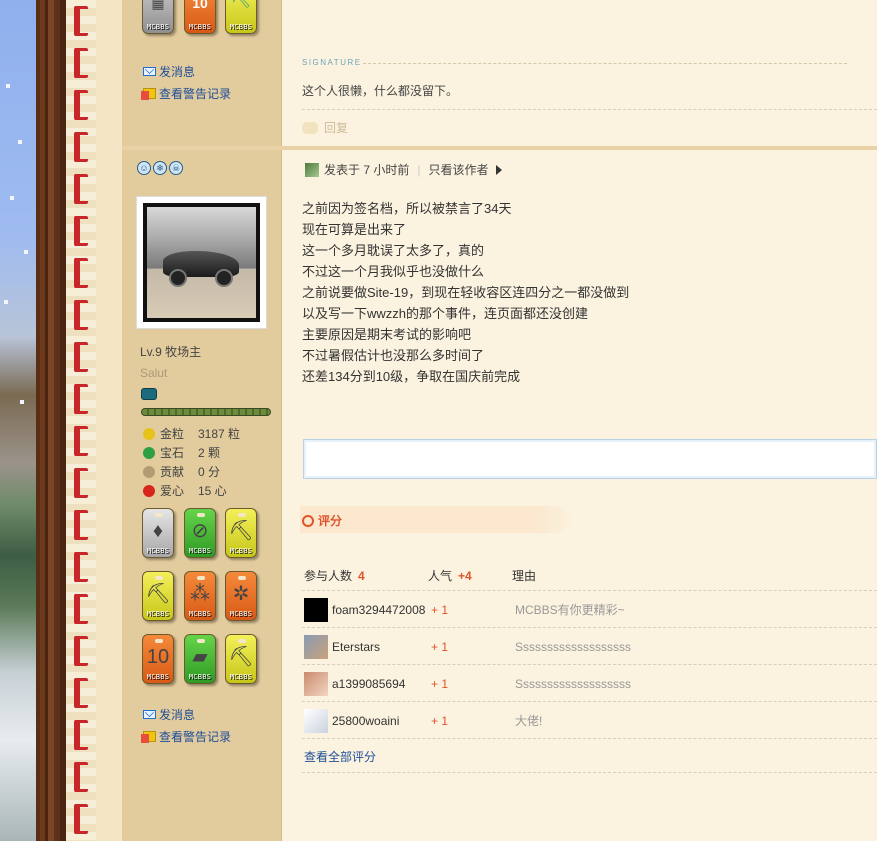 This screenshot has width=877, height=841. I want to click on vip-icon, so click(149, 394).